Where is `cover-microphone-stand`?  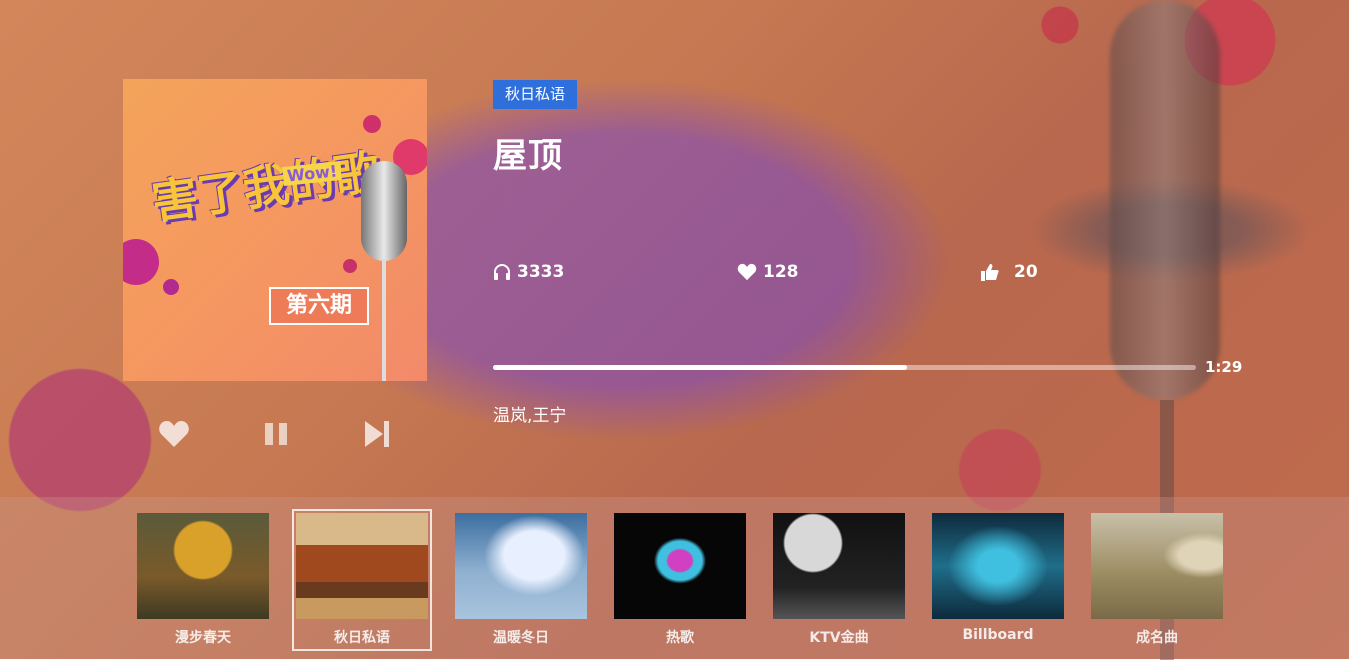
cover-microphone-stand is located at coordinates (384, 320).